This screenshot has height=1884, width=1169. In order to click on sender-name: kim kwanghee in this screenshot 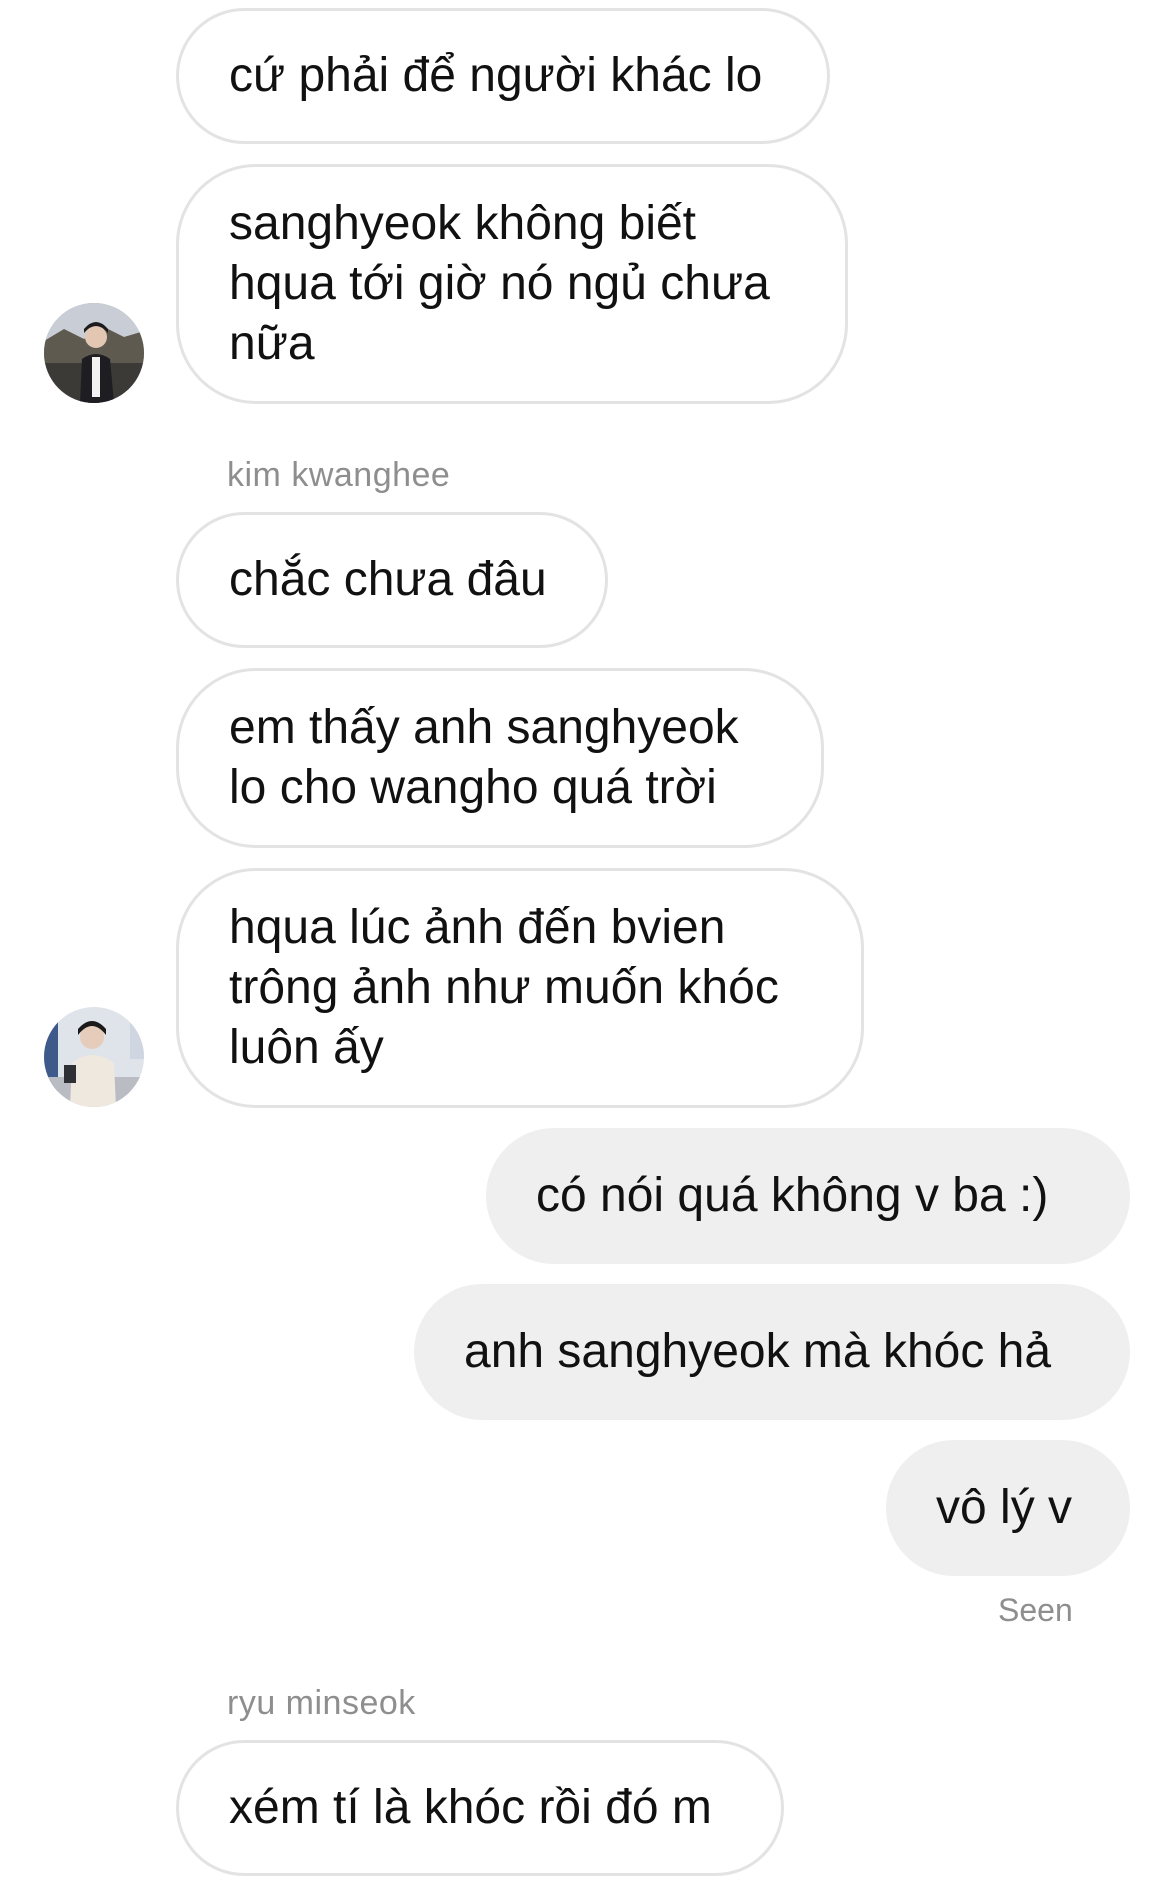, I will do `click(339, 475)`.